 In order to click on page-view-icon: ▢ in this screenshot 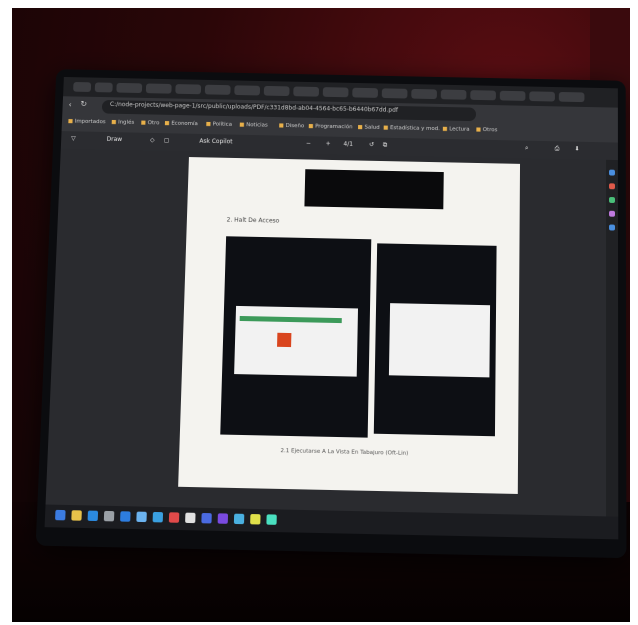, I will do `click(167, 140)`.